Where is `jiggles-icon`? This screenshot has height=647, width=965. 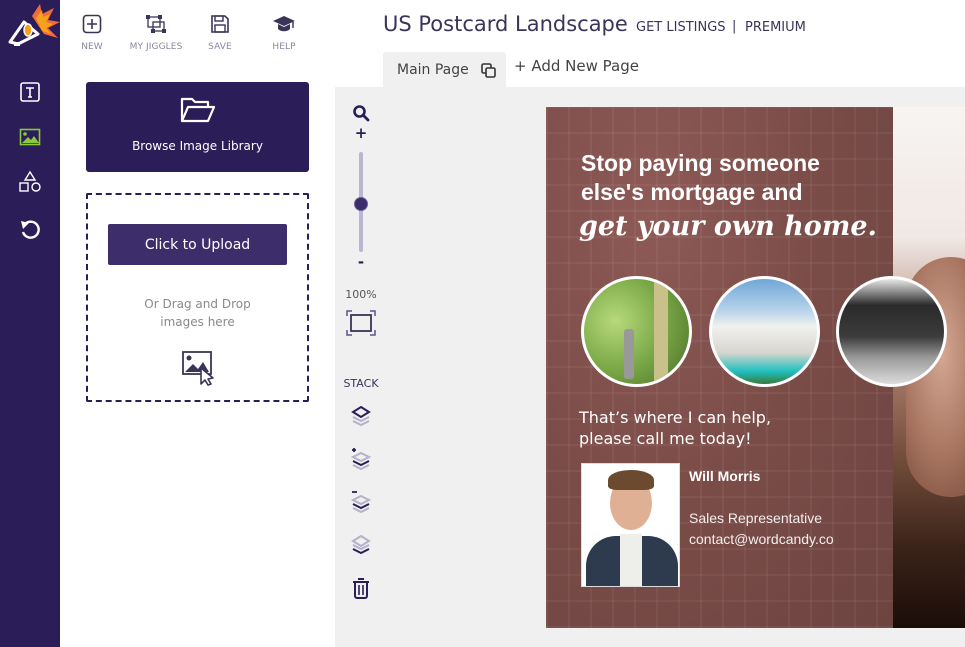 jiggles-icon is located at coordinates (156, 24).